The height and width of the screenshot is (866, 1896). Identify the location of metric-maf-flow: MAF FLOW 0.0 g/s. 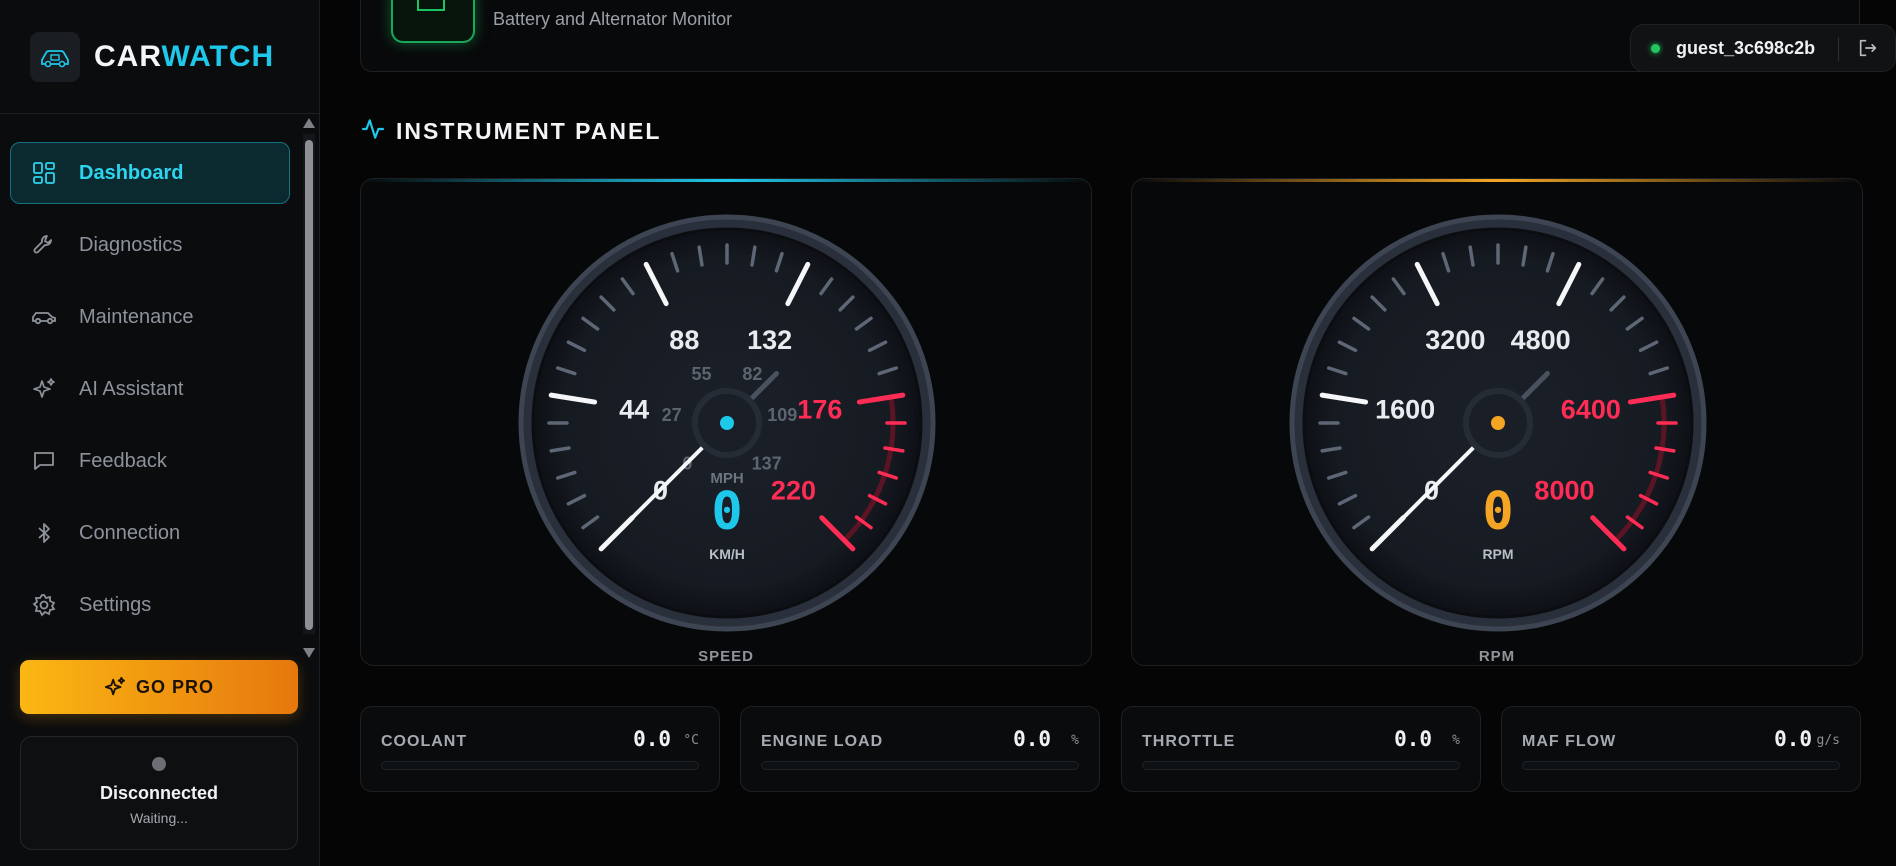
(1681, 749).